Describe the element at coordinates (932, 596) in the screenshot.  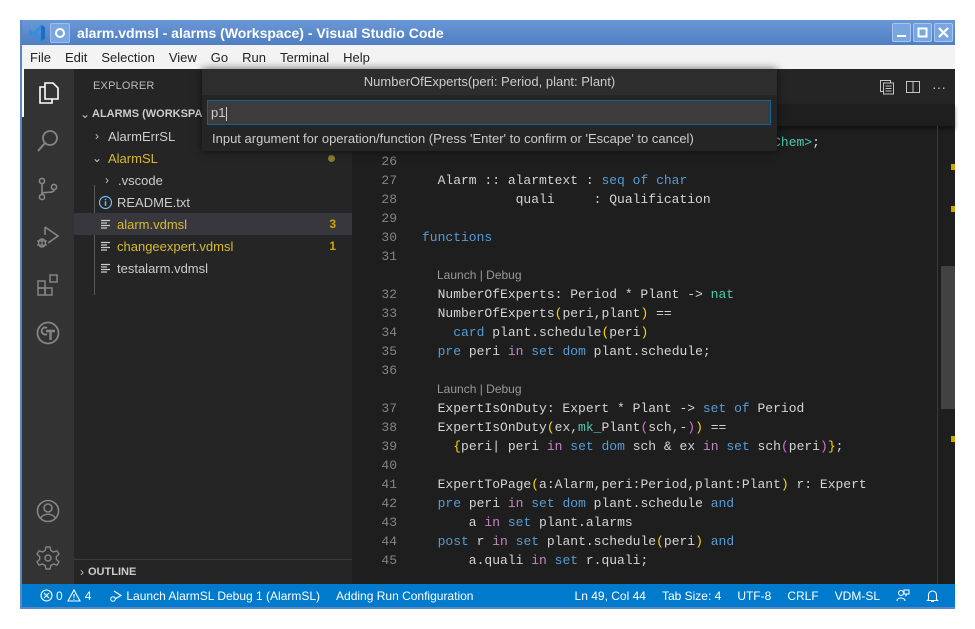
I see `notifications-button` at that location.